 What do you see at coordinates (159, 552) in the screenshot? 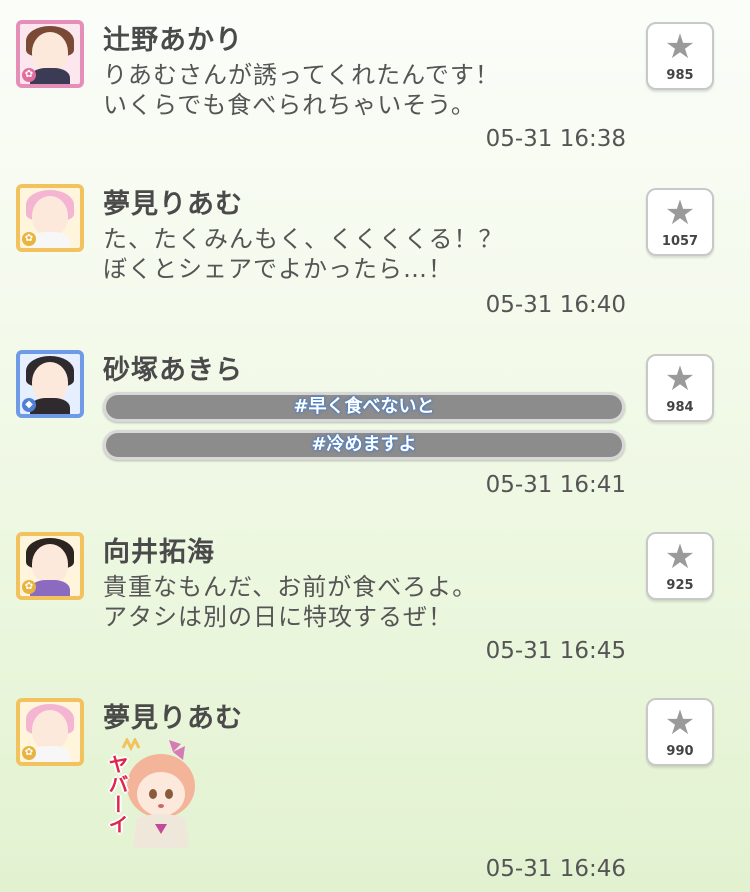
I see `poster-name: 向井拓海` at bounding box center [159, 552].